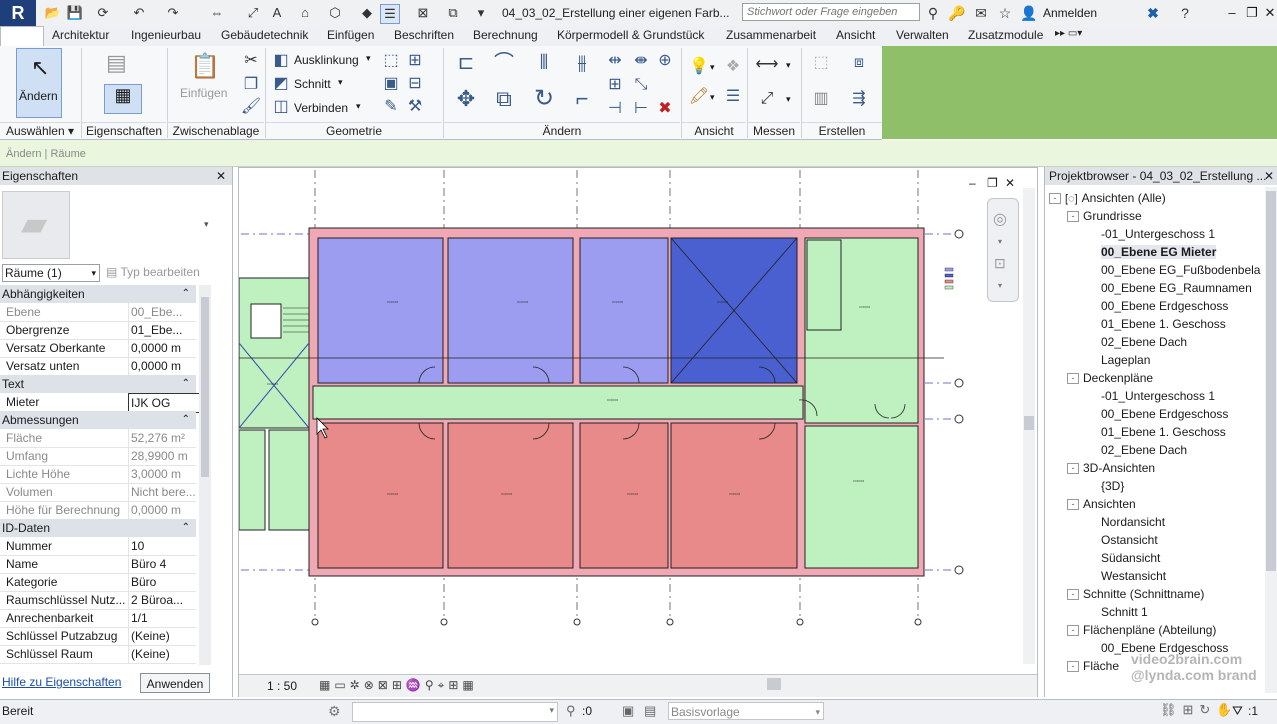  Describe the element at coordinates (305, 13) in the screenshot. I see `default-3d-icon: ⌂` at that location.